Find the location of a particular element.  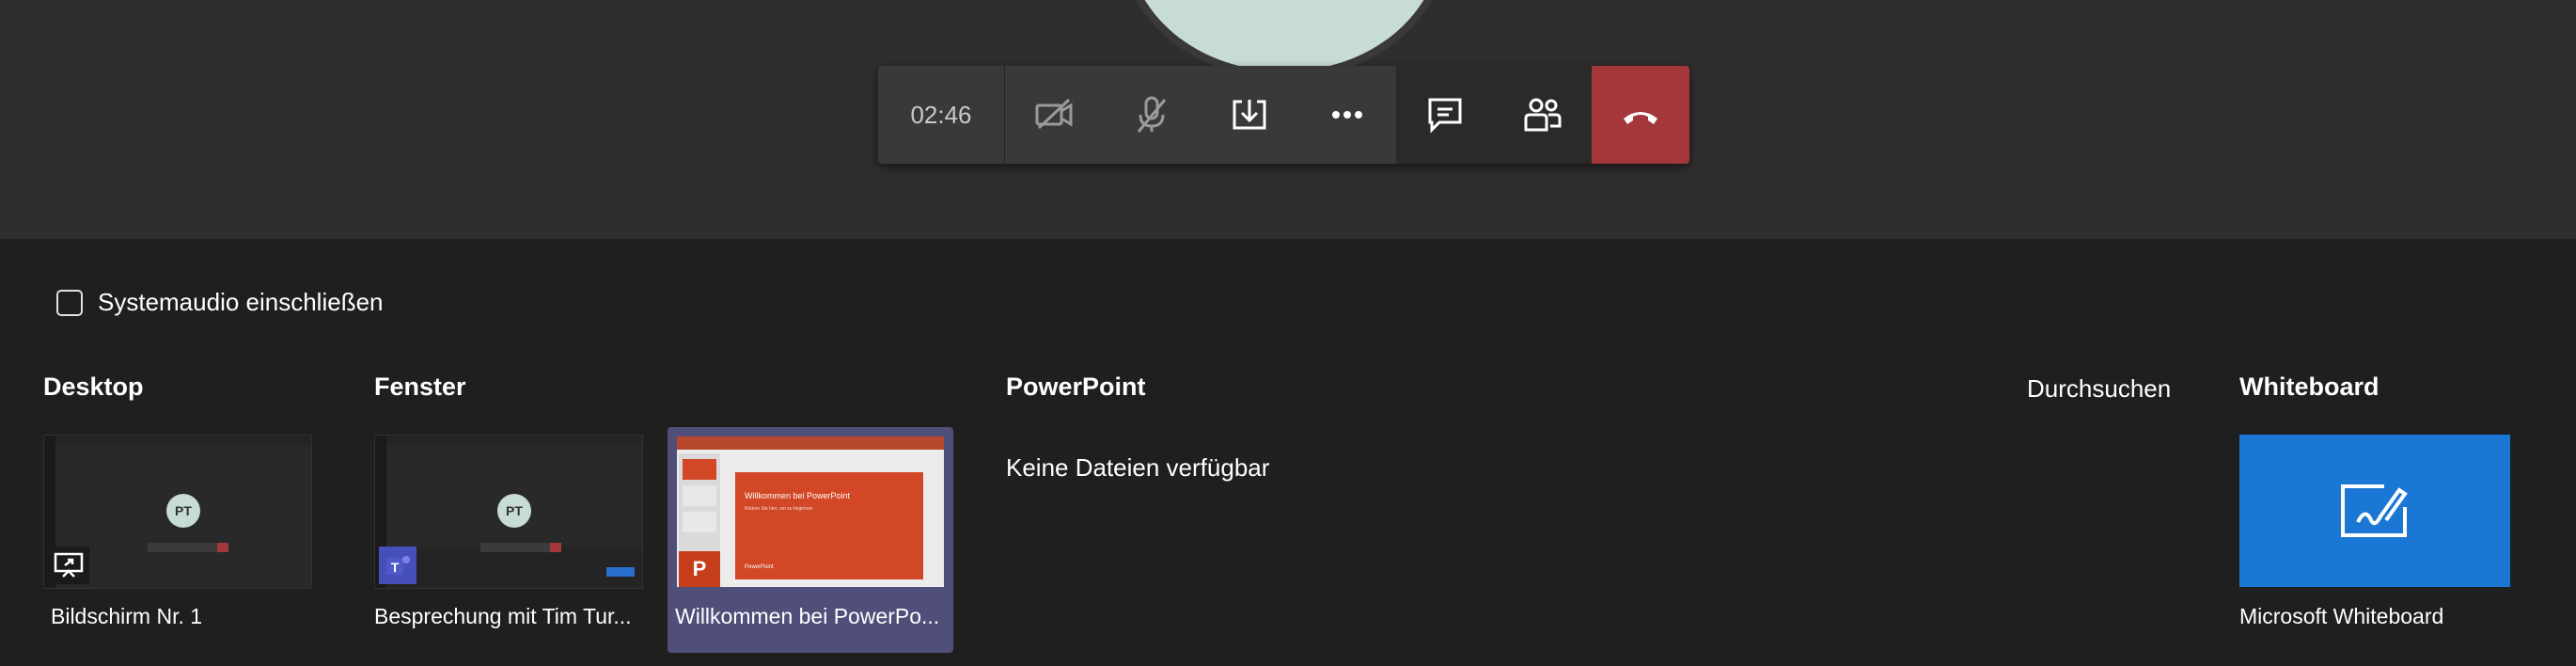

svg-text: T is located at coordinates (396, 567).